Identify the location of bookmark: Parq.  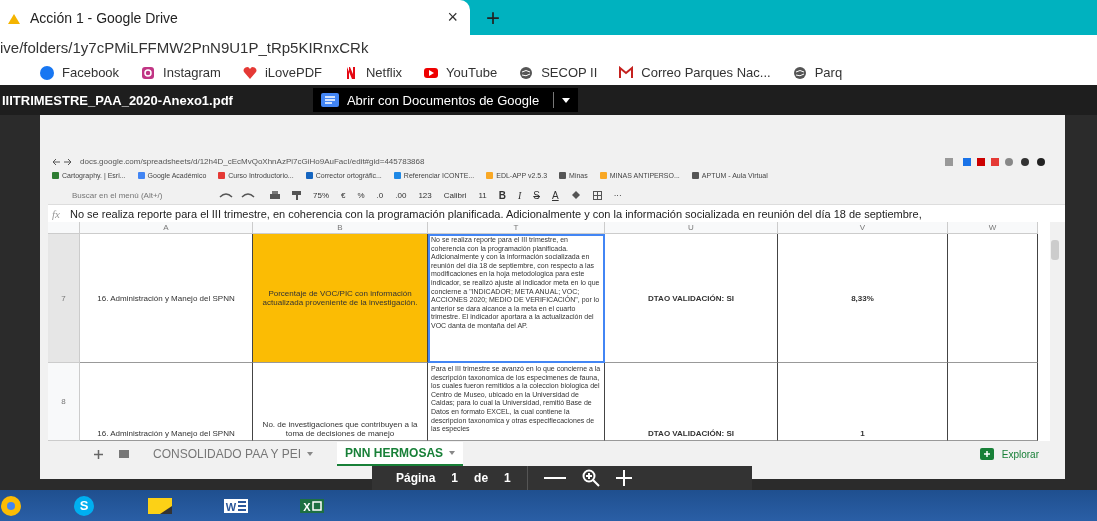
(817, 72).